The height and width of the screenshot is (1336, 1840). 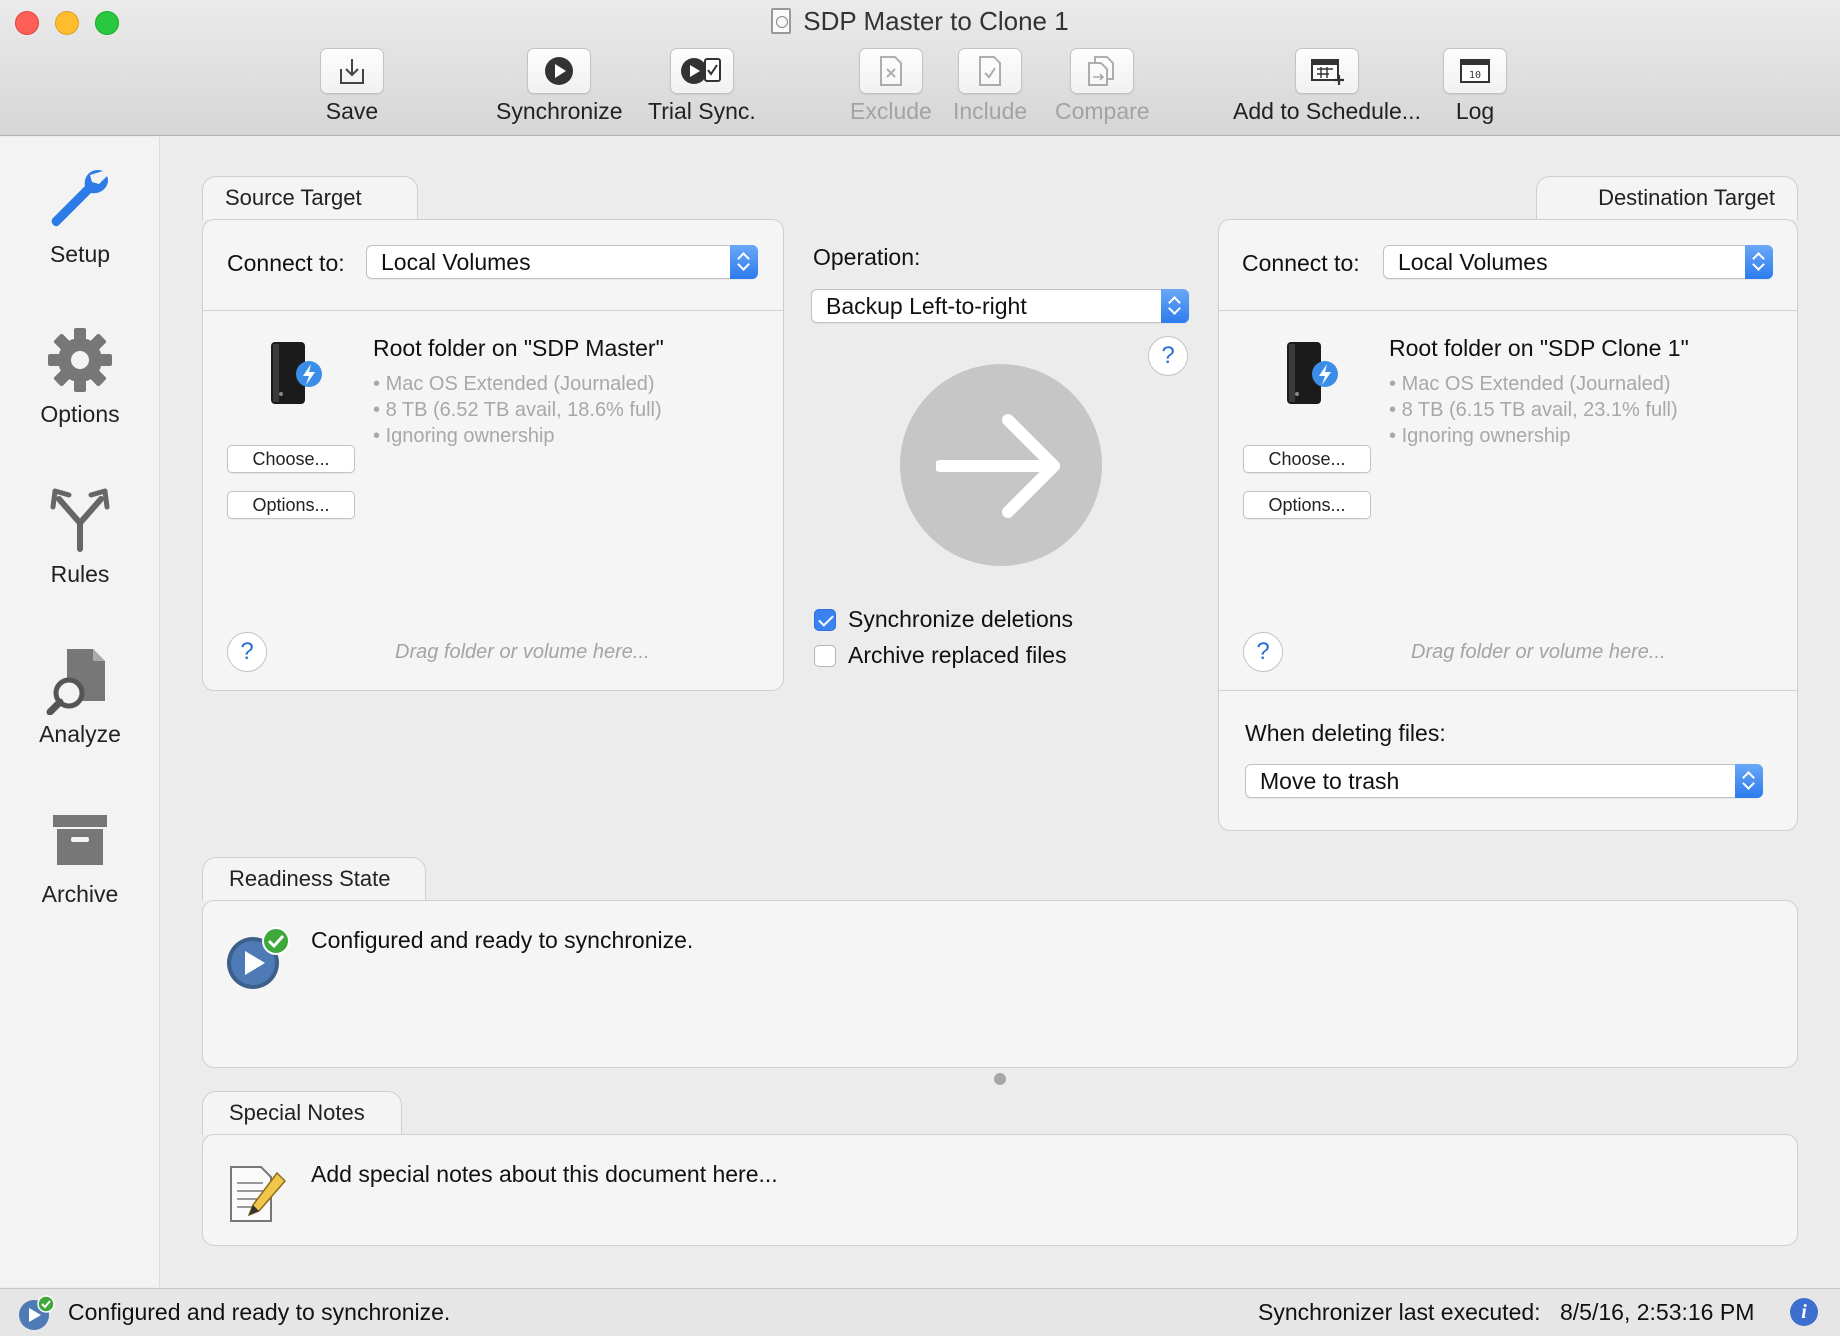 I want to click on archive-replaced-checkbox, so click(x=825, y=656).